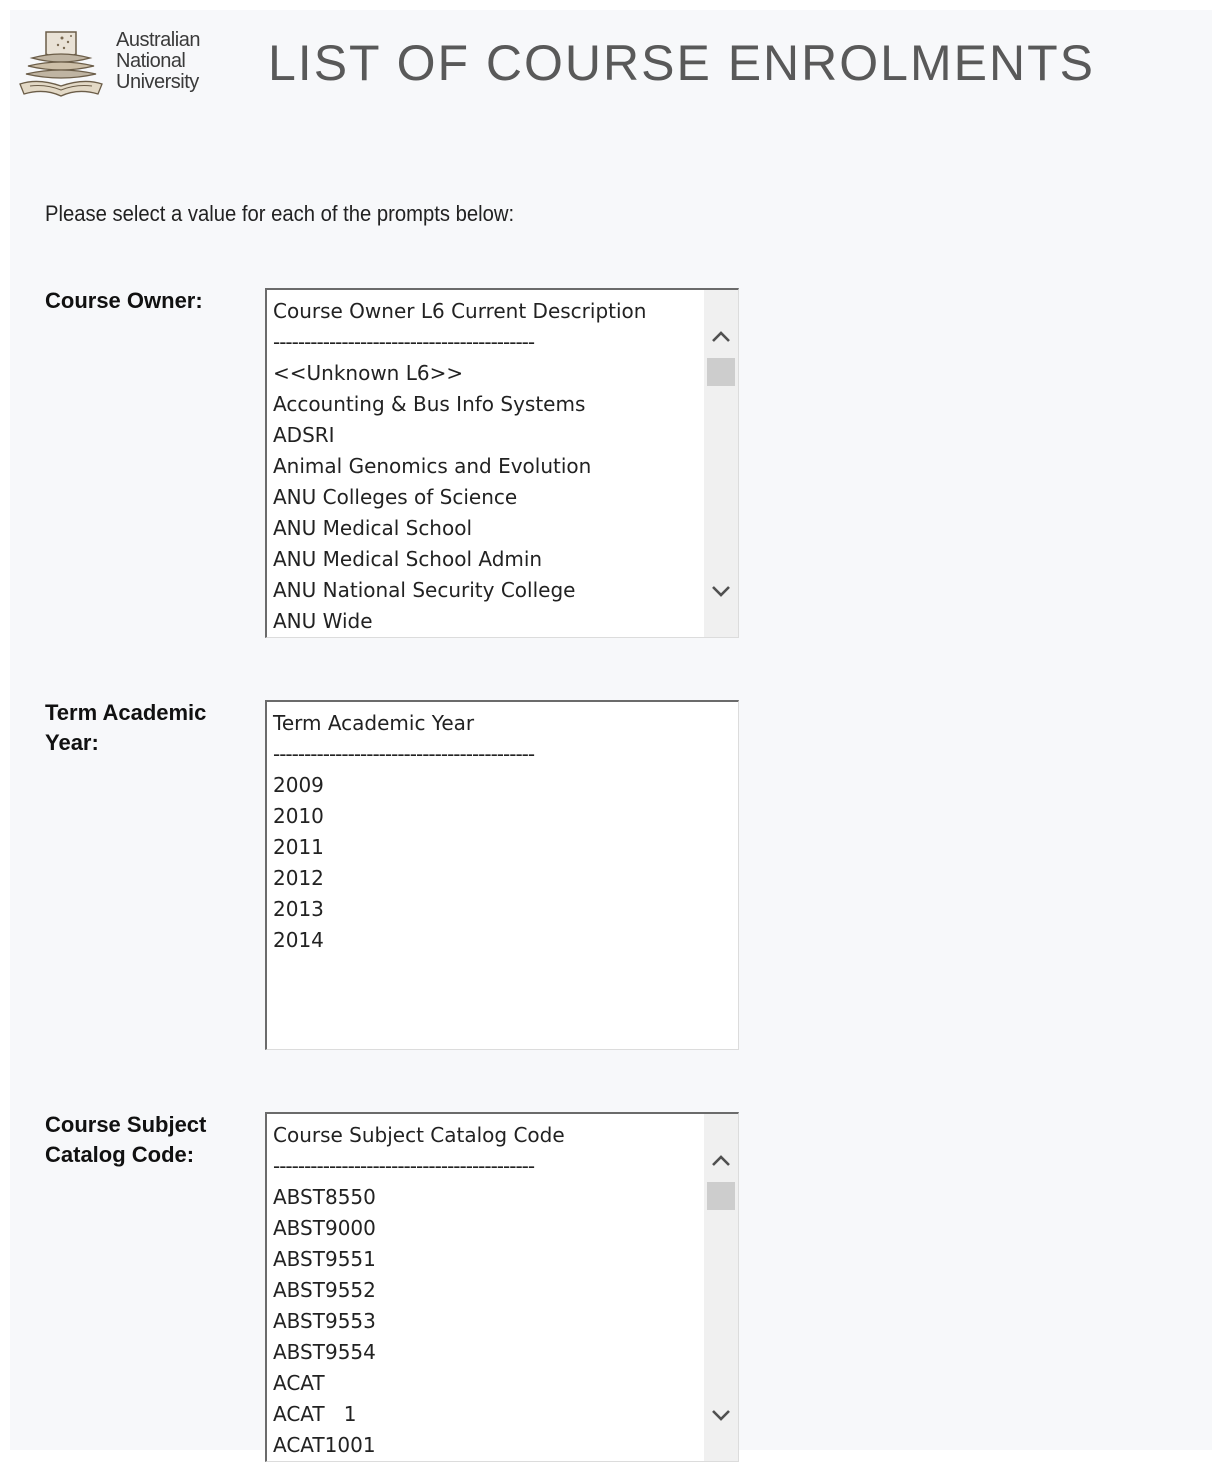 This screenshot has width=1212, height=1462. What do you see at coordinates (487, 528) in the screenshot?
I see `list-option: ANU Medical School` at bounding box center [487, 528].